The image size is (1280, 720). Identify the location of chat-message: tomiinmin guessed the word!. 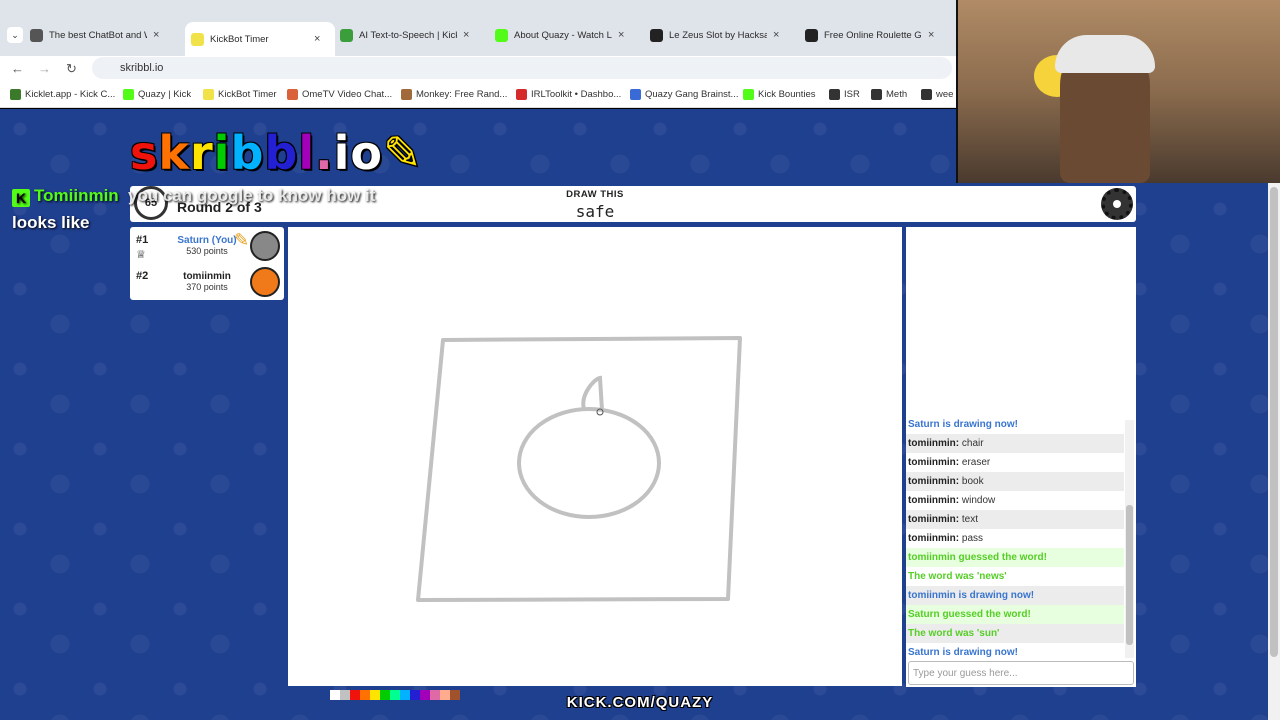
(1015, 557).